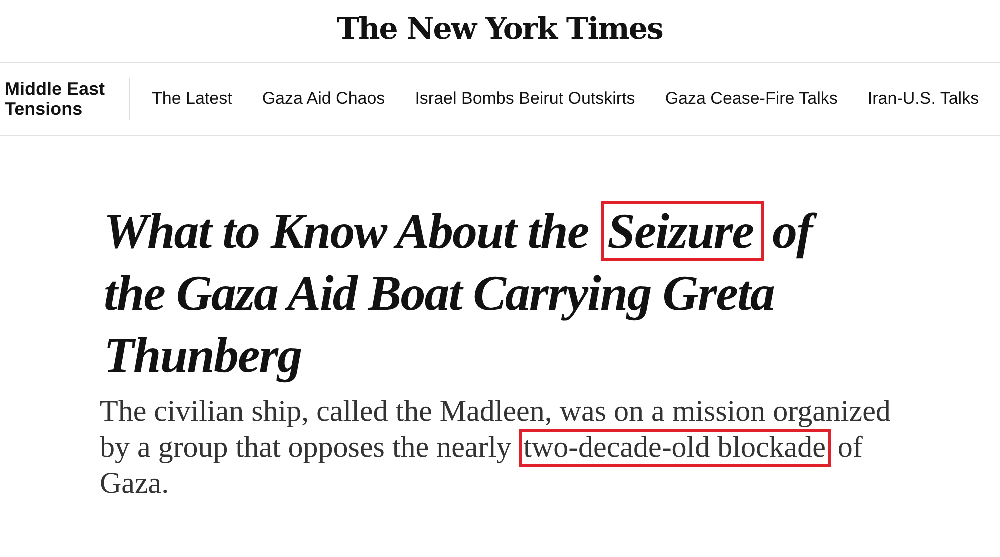 This screenshot has height=557, width=1000. Describe the element at coordinates (525, 99) in the screenshot. I see `nav-link: Israel Bombs Beirut Outskirts` at that location.